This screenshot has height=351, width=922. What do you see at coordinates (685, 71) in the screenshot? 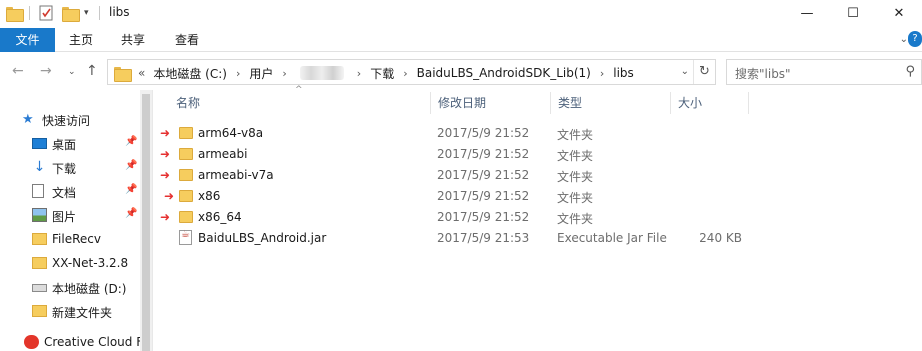
I see `address-dropdown-icon: ⌄` at bounding box center [685, 71].